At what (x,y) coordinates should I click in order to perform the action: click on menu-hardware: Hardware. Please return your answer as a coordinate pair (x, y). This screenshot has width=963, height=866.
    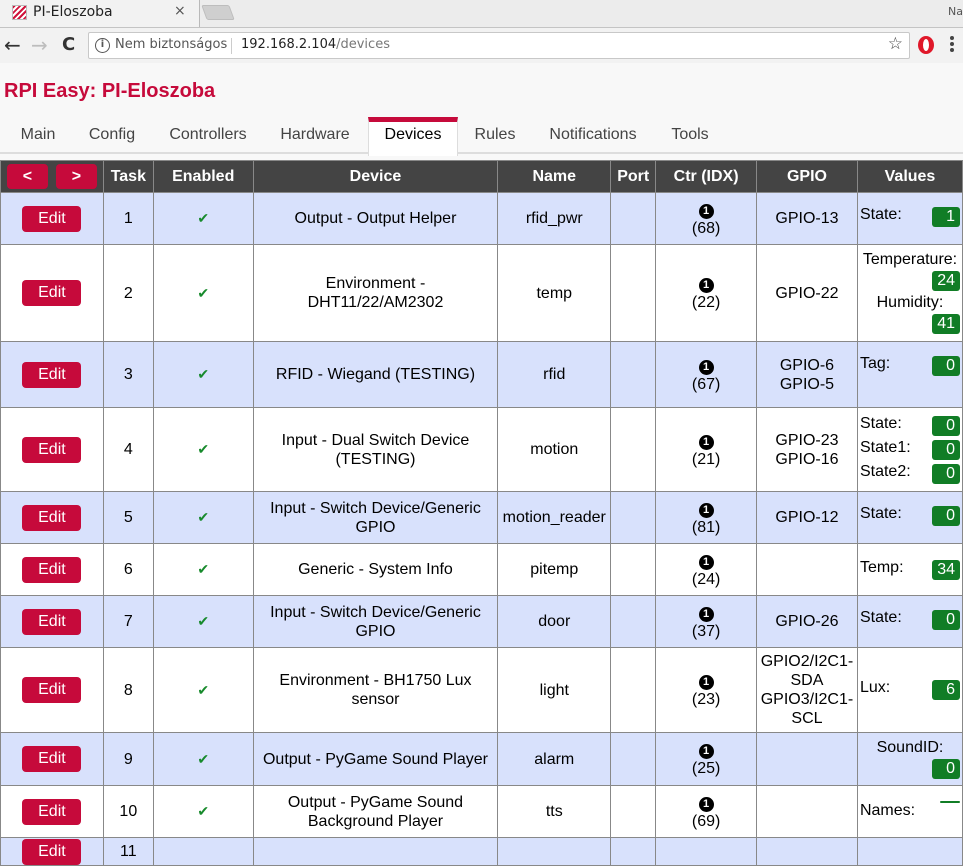
    Looking at the image, I should click on (315, 135).